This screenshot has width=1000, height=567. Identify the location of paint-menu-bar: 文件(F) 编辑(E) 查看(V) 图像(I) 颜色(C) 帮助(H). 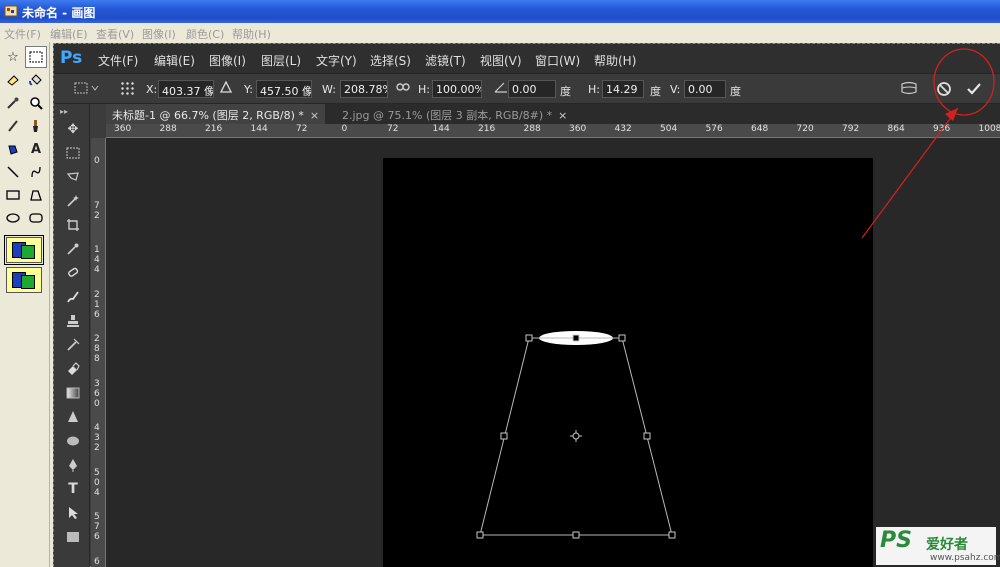
(500, 32).